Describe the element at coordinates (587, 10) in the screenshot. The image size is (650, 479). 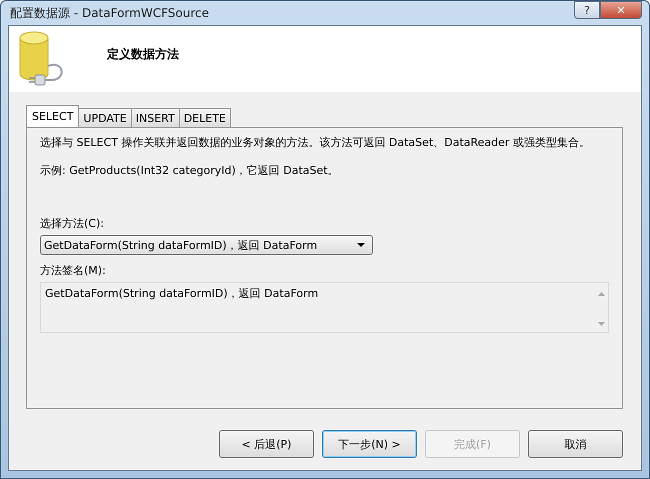
I see `help-button: ?` at that location.